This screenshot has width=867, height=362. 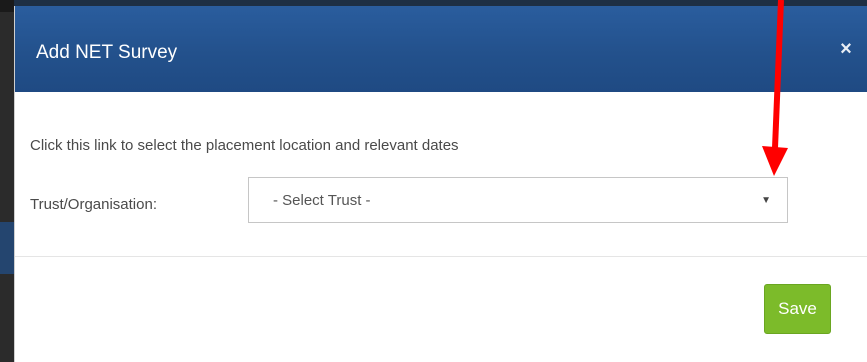 I want to click on annotation-arrow, so click(x=775, y=88).